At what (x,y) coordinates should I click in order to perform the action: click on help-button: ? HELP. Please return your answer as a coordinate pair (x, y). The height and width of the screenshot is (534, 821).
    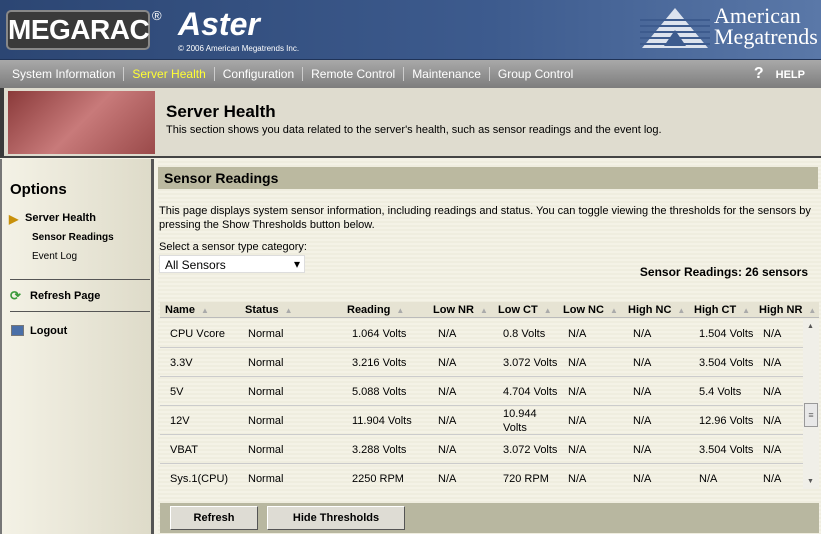
    Looking at the image, I should click on (779, 74).